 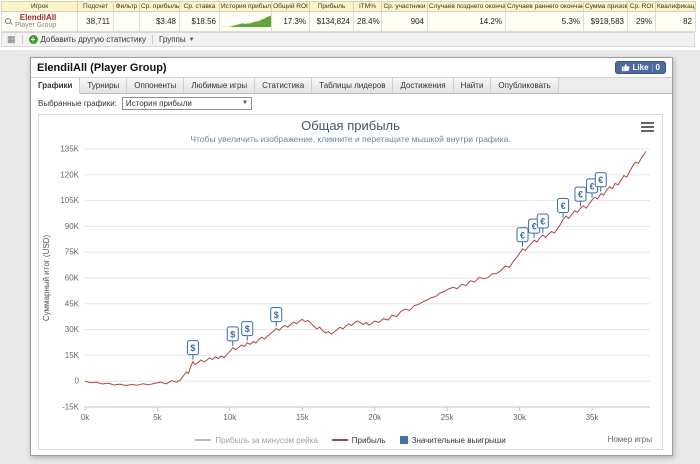 I want to click on late-finish-value: 14.2%, so click(x=466, y=21).